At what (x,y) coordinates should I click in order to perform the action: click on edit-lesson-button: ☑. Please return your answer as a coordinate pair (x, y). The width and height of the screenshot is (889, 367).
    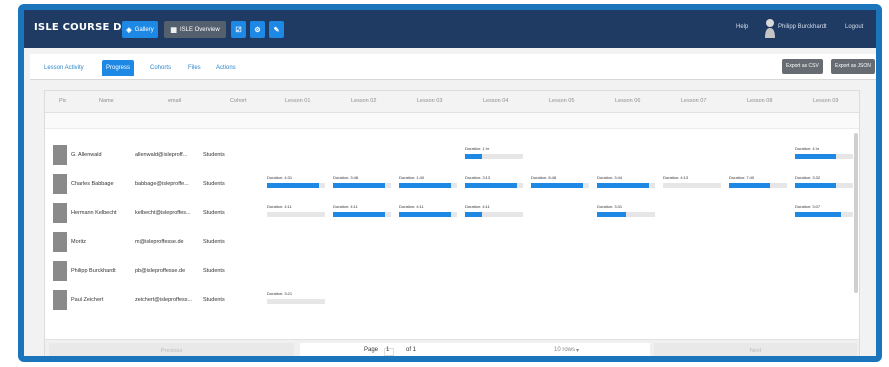
    Looking at the image, I should click on (238, 29).